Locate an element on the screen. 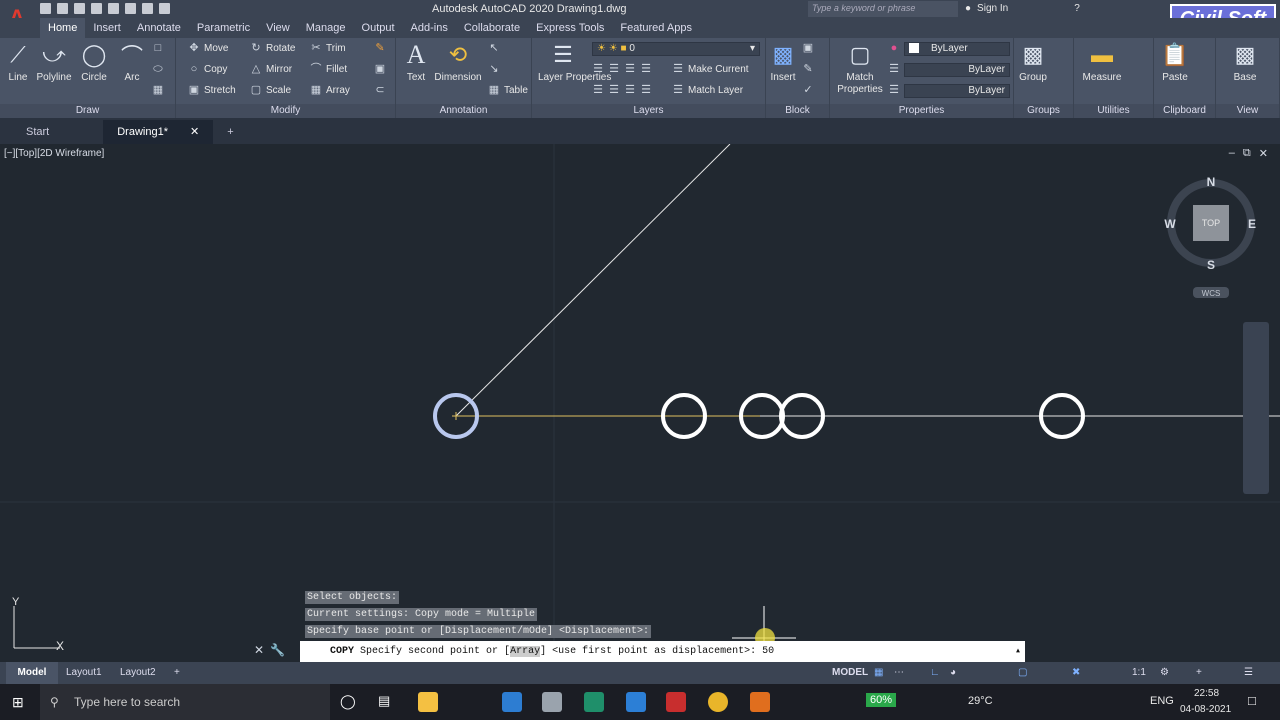 The height and width of the screenshot is (720, 1280). polar-toggle: ◕ is located at coordinates (953, 673).